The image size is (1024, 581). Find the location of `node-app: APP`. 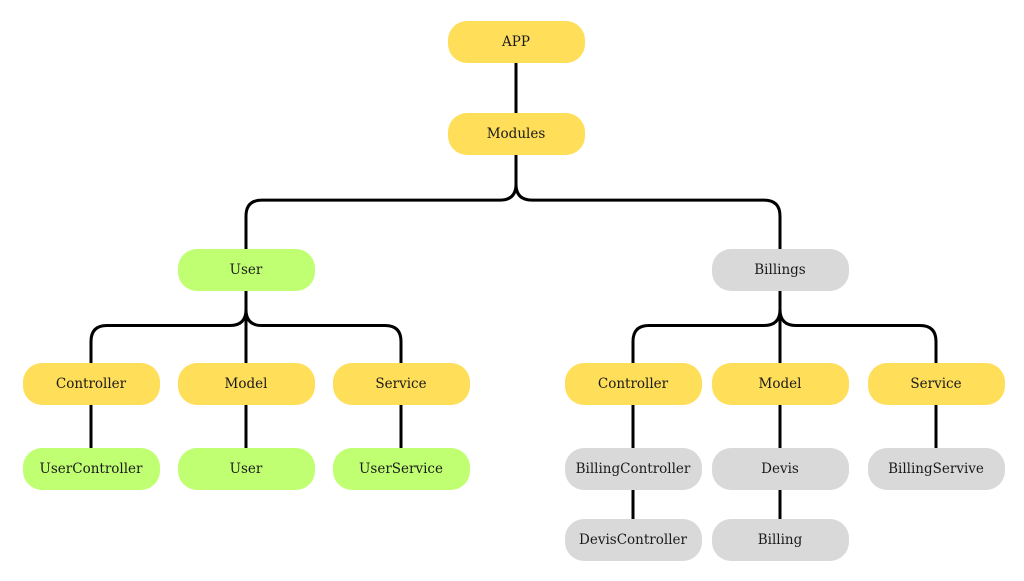

node-app: APP is located at coordinates (516, 42).